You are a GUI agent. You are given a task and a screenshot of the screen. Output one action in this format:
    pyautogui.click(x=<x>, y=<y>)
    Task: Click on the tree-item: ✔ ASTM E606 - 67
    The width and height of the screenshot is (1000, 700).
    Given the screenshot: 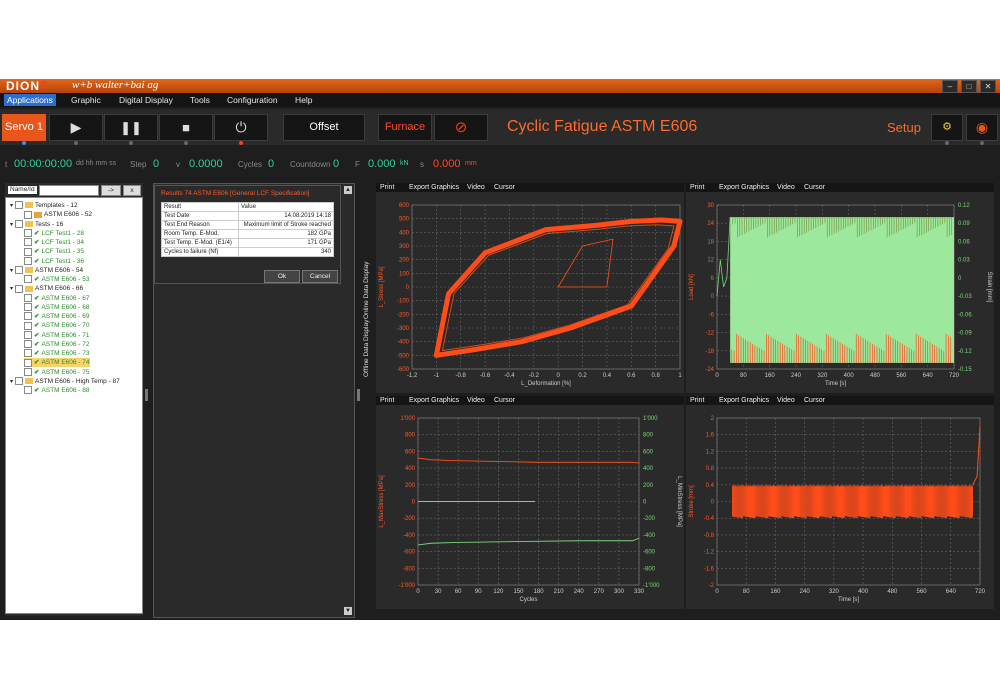 What is the action you would take?
    pyautogui.click(x=57, y=298)
    